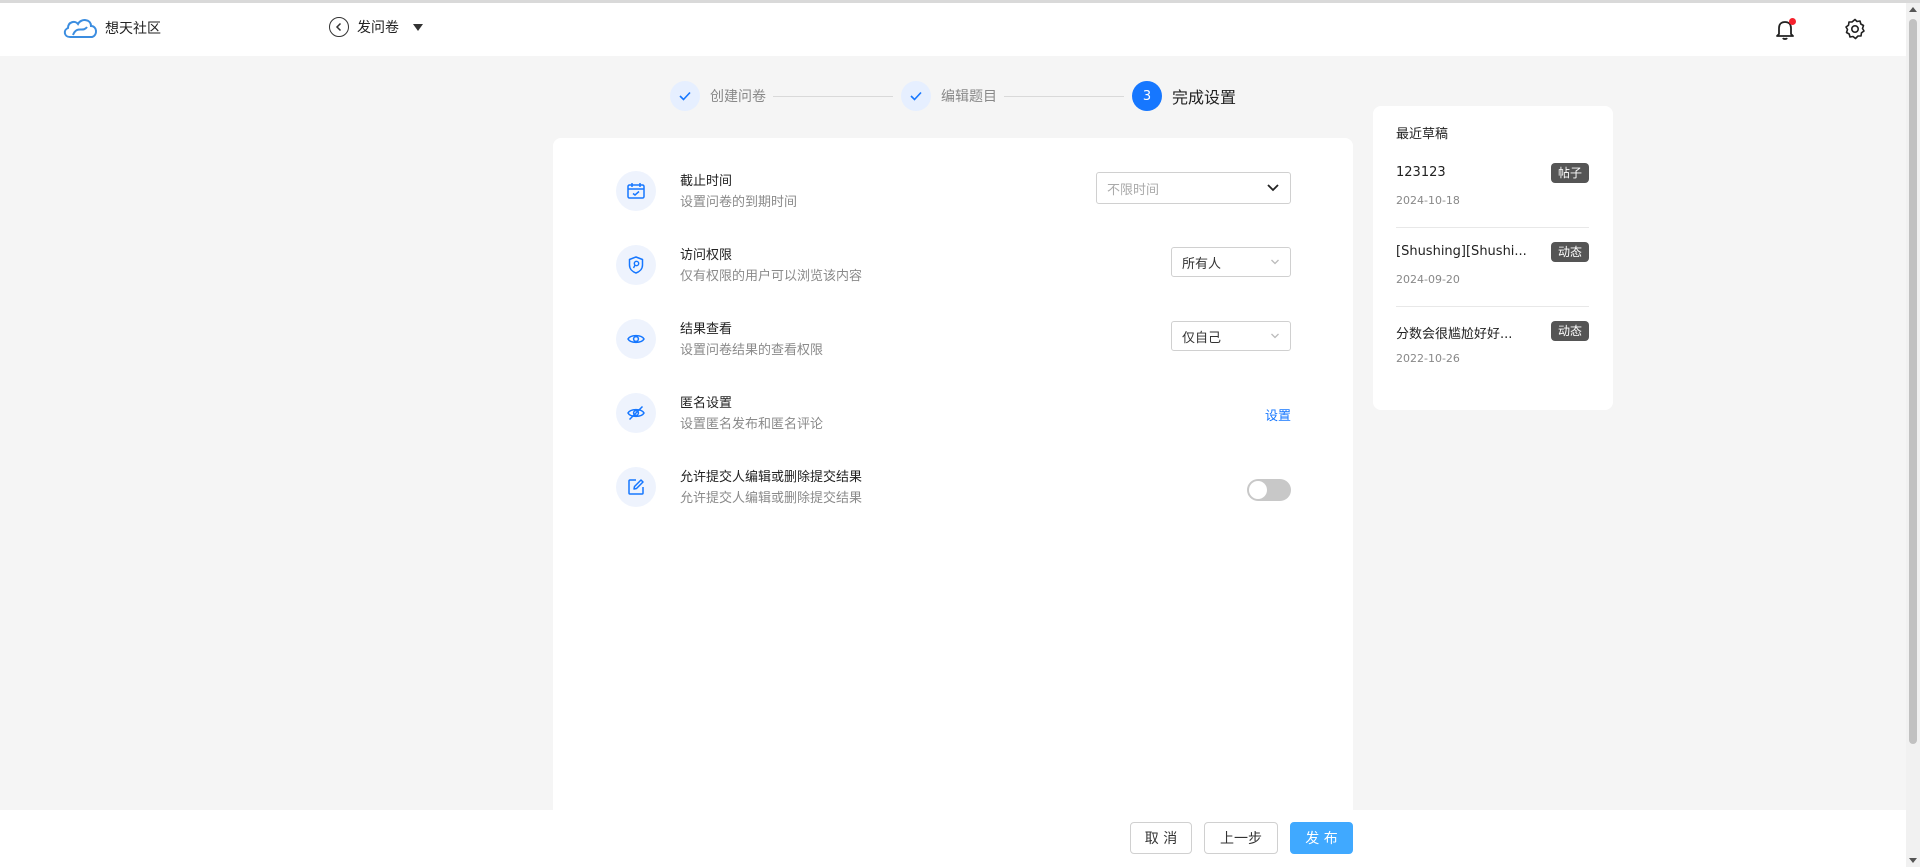 This screenshot has width=1920, height=867. Describe the element at coordinates (1202, 338) in the screenshot. I see `select-value: 仅自己` at that location.